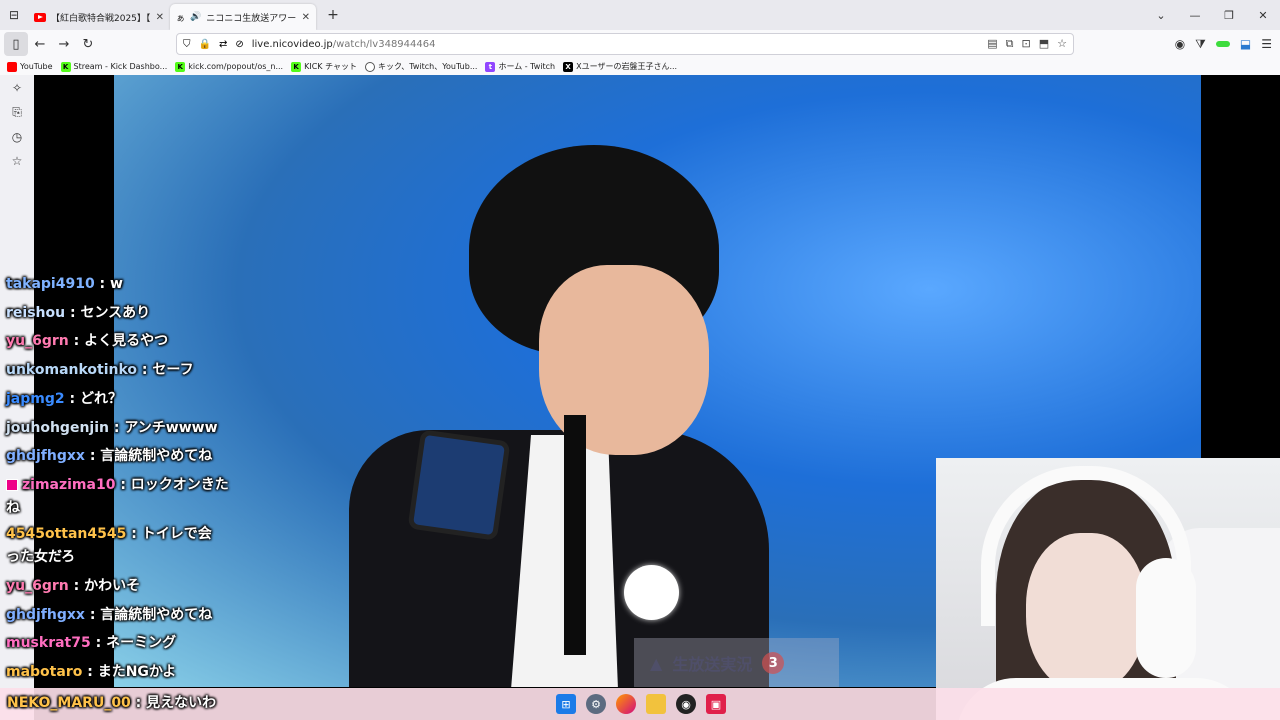 This screenshot has height=720, width=1280. I want to click on extension-blue-icon: ⬓, so click(1245, 44).